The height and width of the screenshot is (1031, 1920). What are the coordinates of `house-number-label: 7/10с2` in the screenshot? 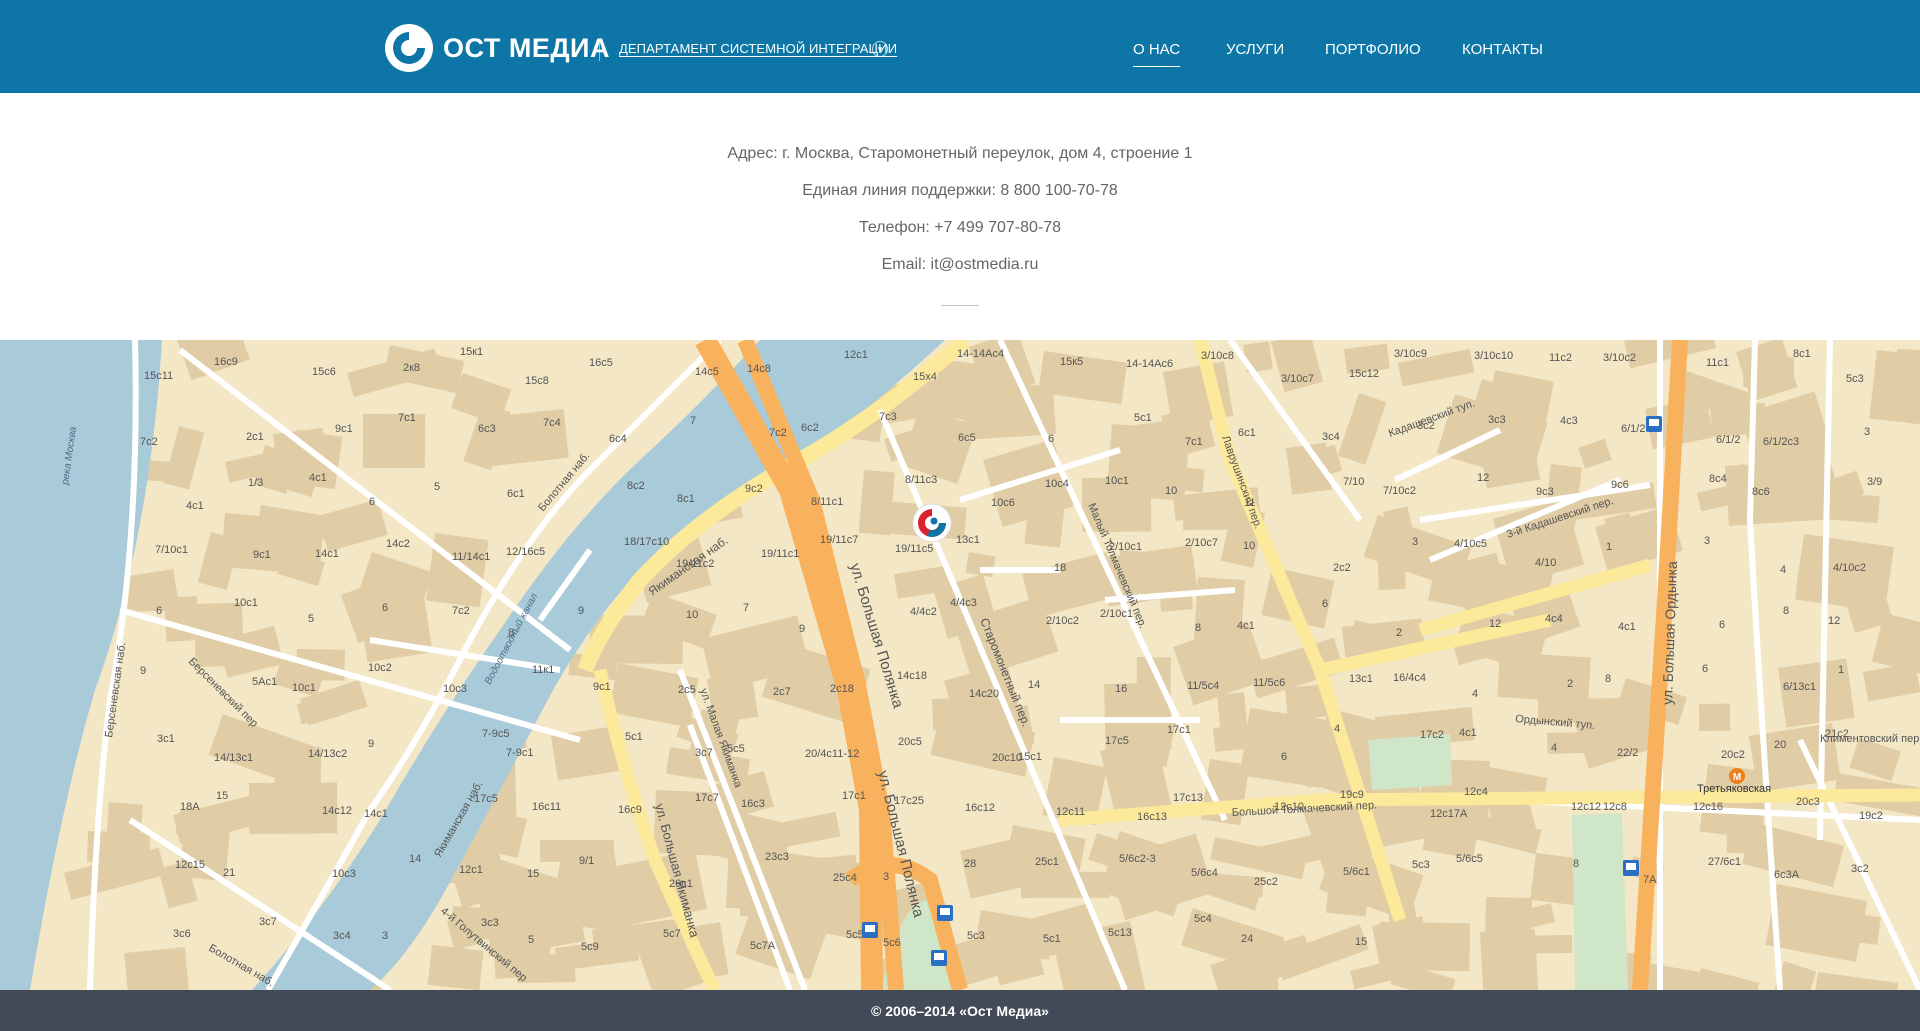 It's located at (1399, 491).